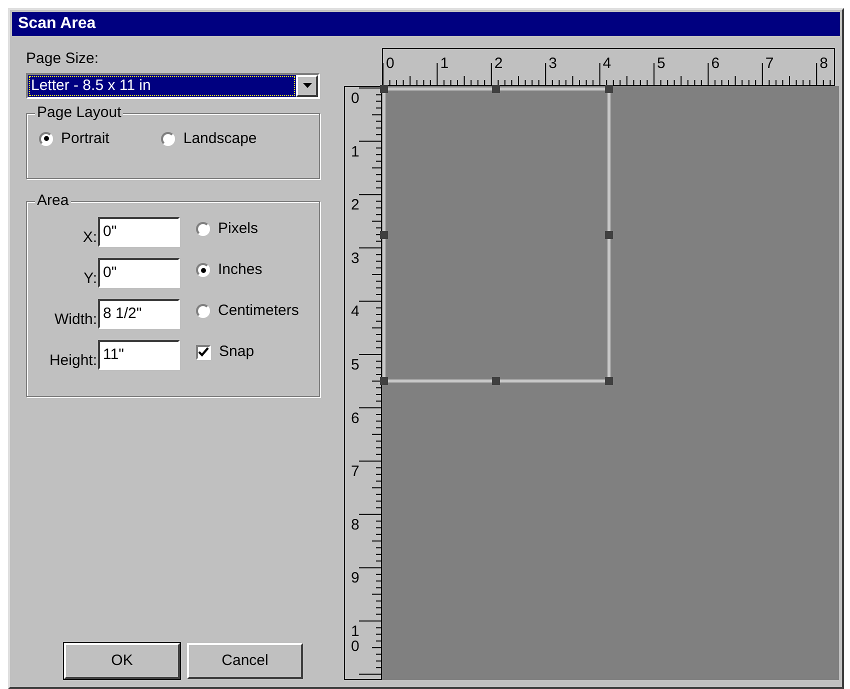 The height and width of the screenshot is (689, 850). Describe the element at coordinates (79, 113) in the screenshot. I see `group-title: Page Layout` at that location.